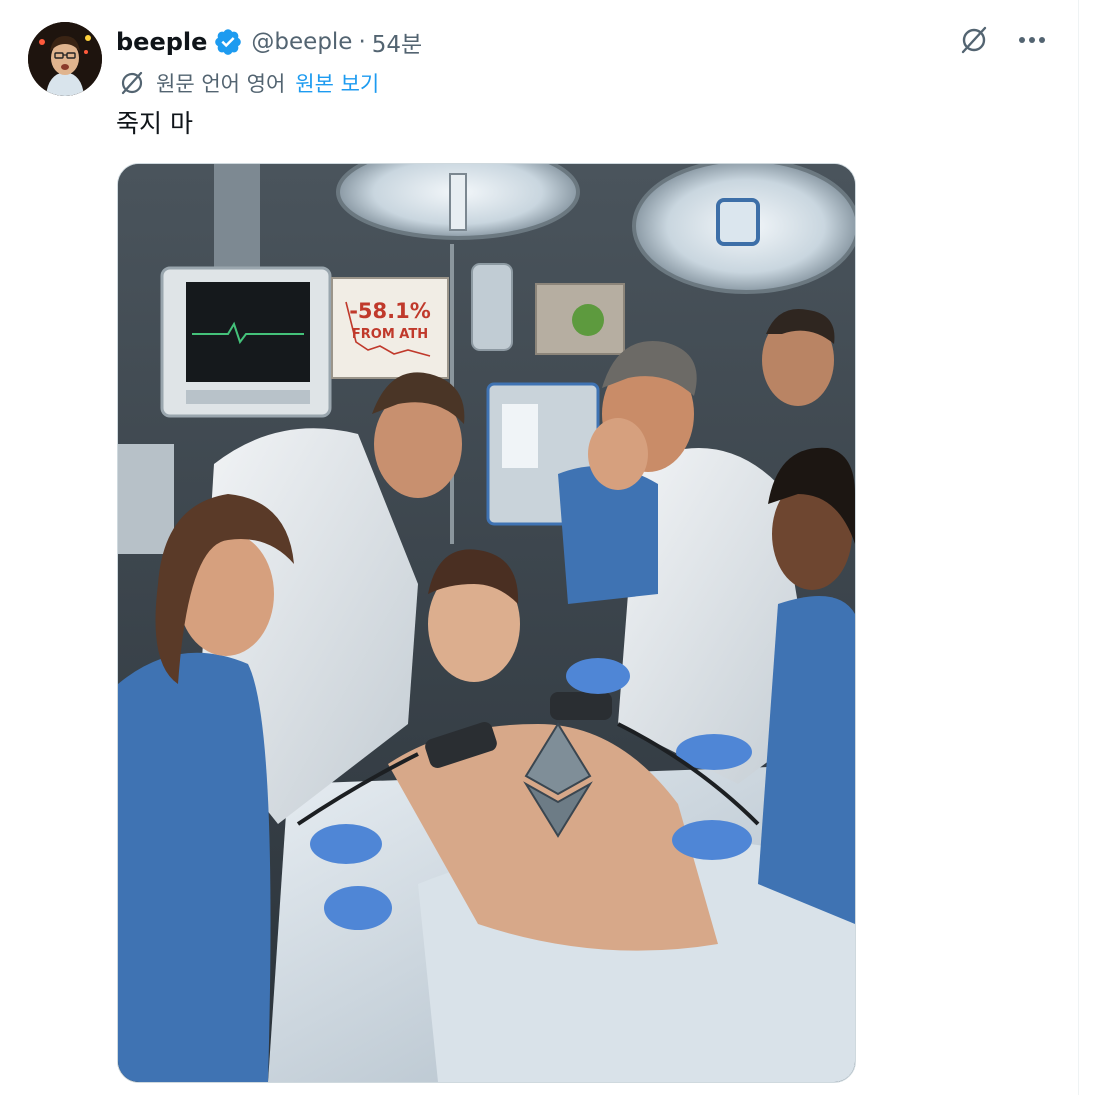 Image resolution: width=1104 pixels, height=1095 pixels. I want to click on translation-label: 원문 언어 영어, so click(221, 84).